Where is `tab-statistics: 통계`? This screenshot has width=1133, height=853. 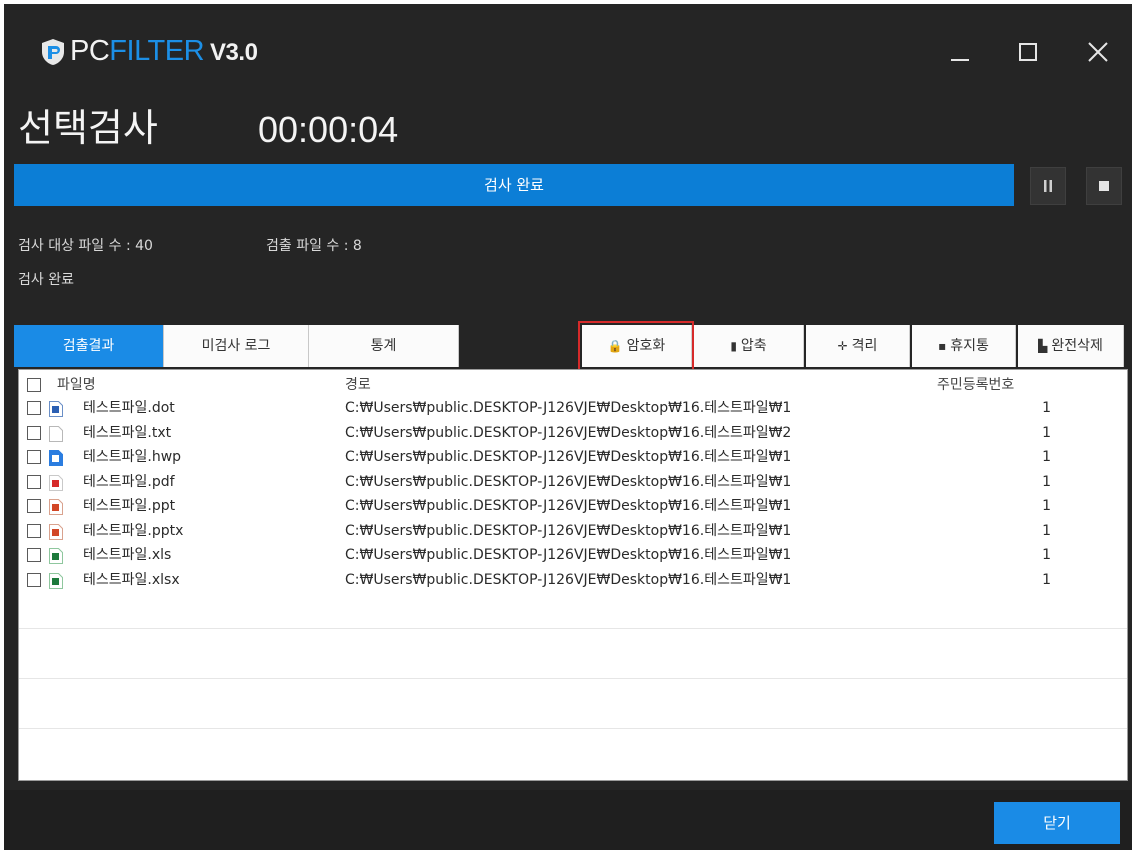 tab-statistics: 통계 is located at coordinates (384, 346).